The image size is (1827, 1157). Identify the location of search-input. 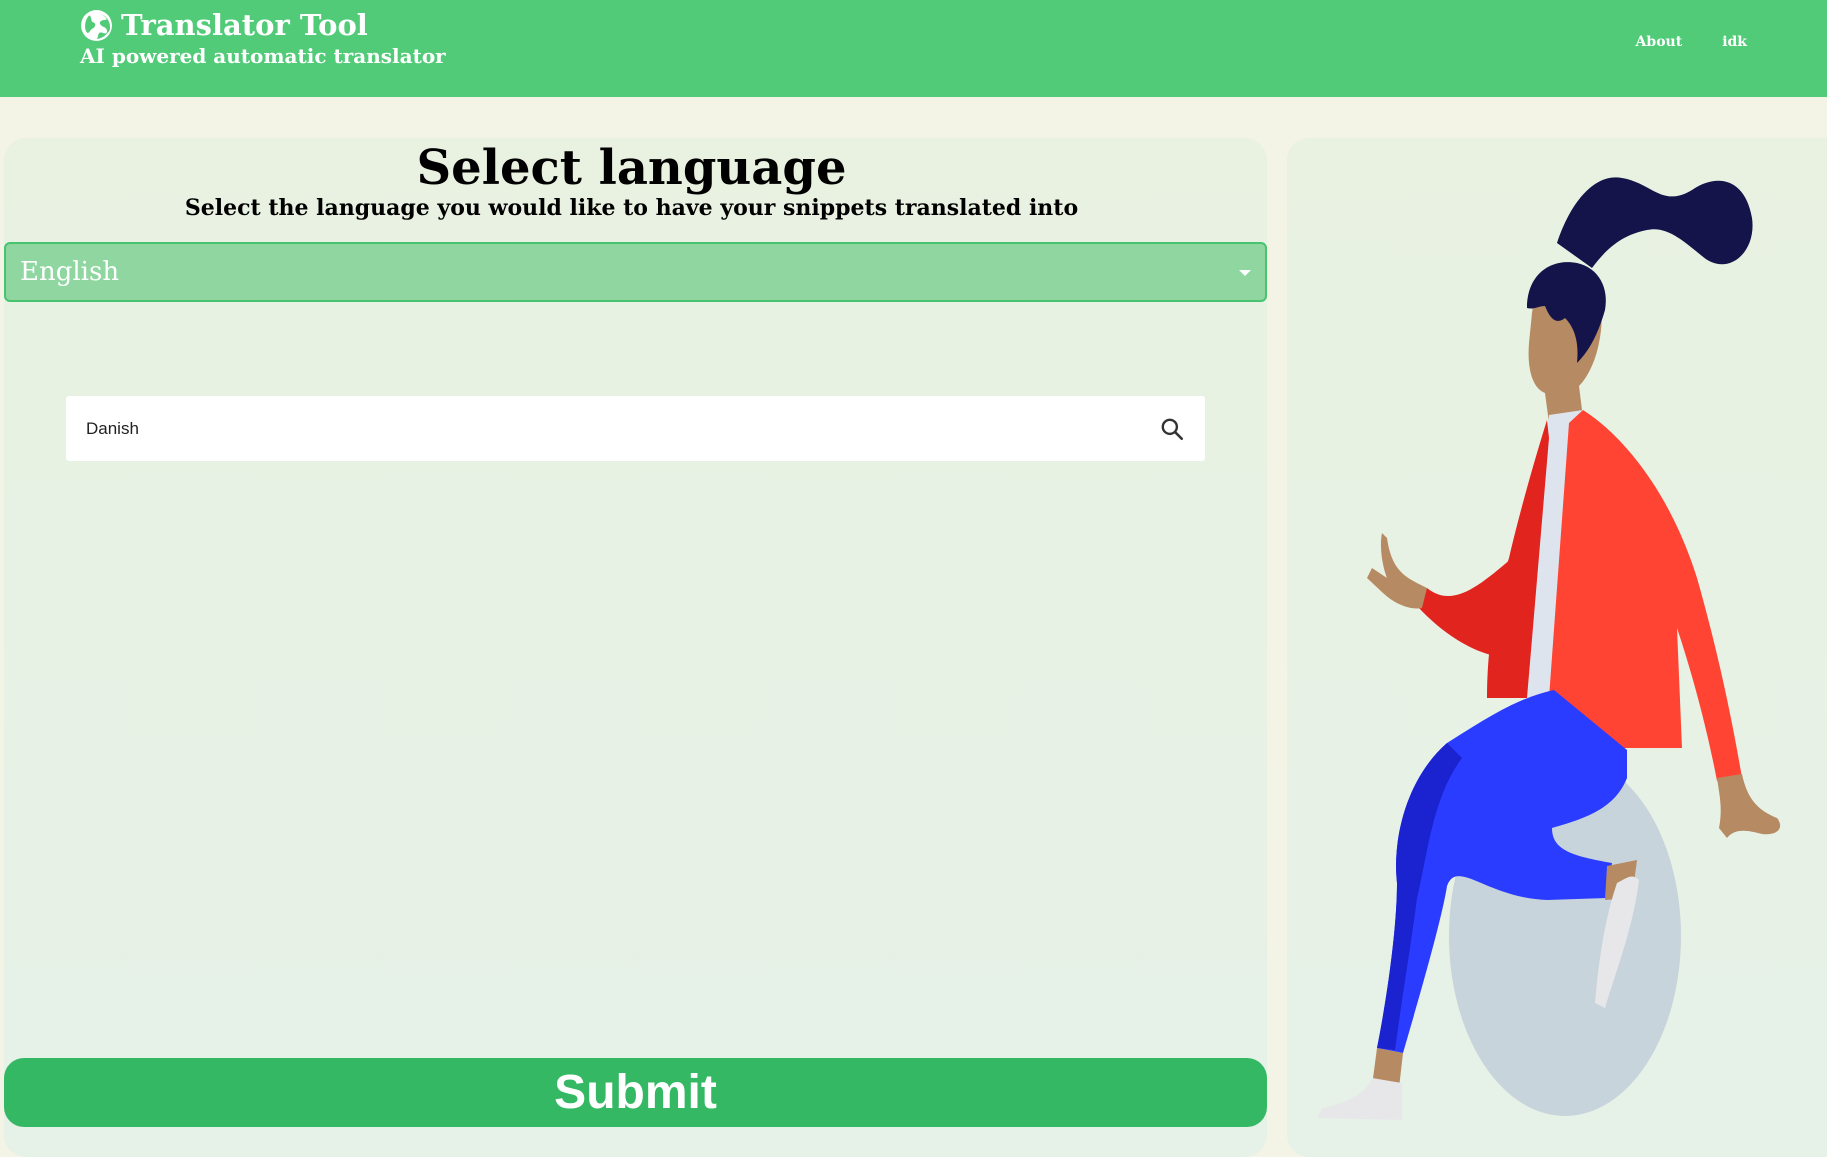
(606, 428).